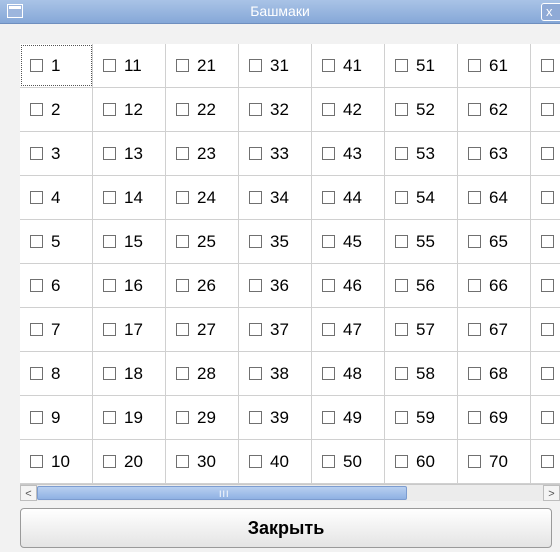 This screenshot has height=552, width=560. I want to click on checkbox-item: 67, so click(494, 330).